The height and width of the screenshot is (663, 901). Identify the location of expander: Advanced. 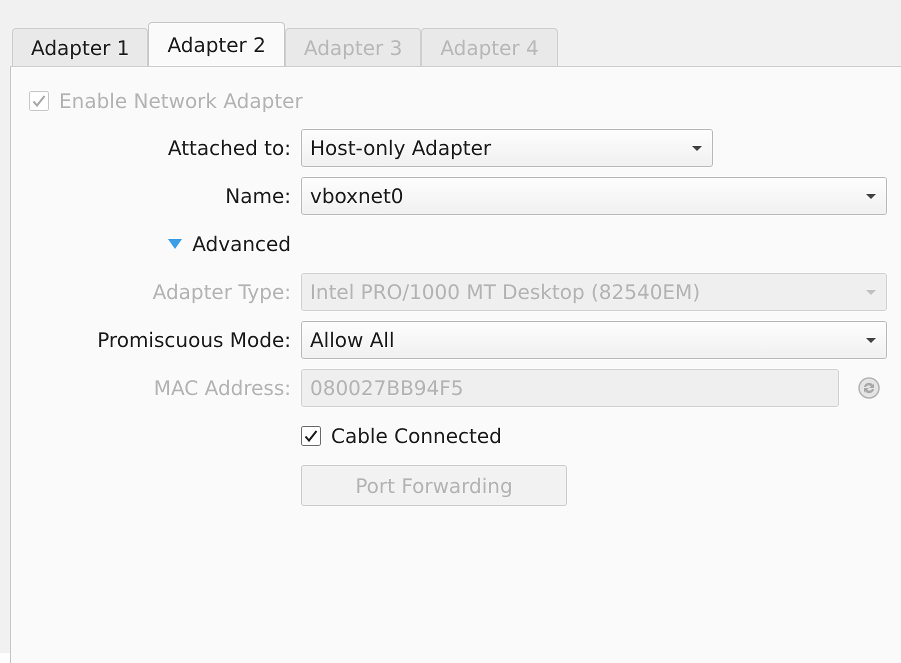
(229, 244).